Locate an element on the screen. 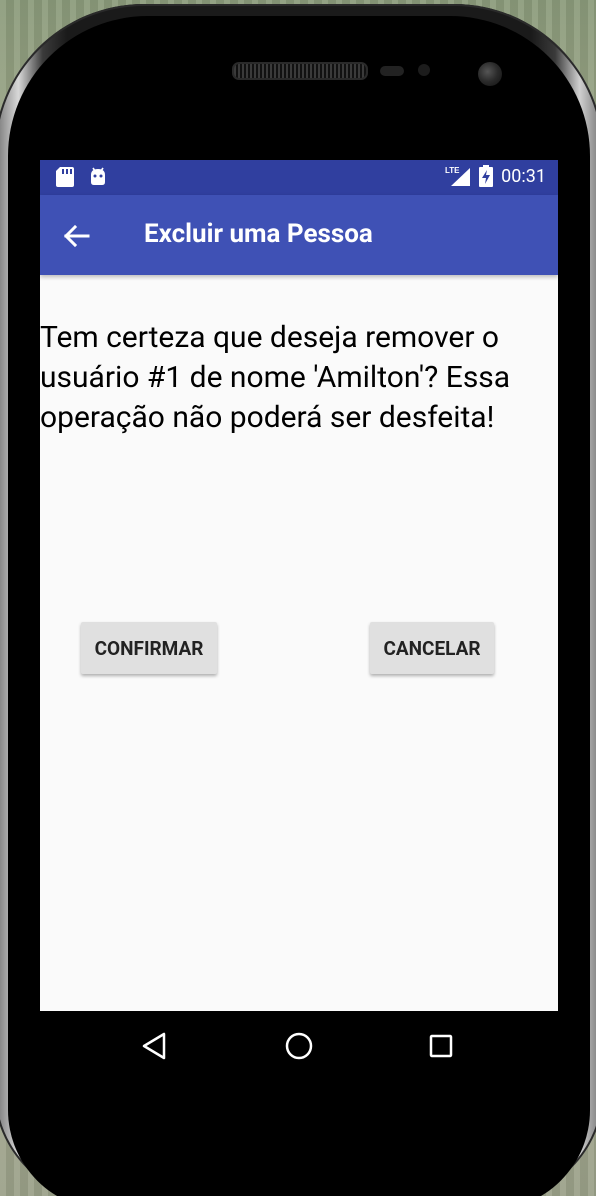 The height and width of the screenshot is (1196, 596). sd-card-icon is located at coordinates (65, 177).